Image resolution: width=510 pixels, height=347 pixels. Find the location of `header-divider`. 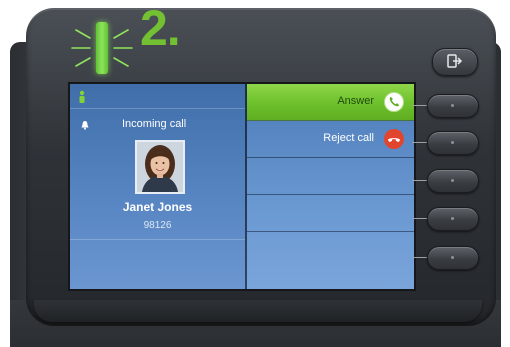

header-divider is located at coordinates (157, 108).